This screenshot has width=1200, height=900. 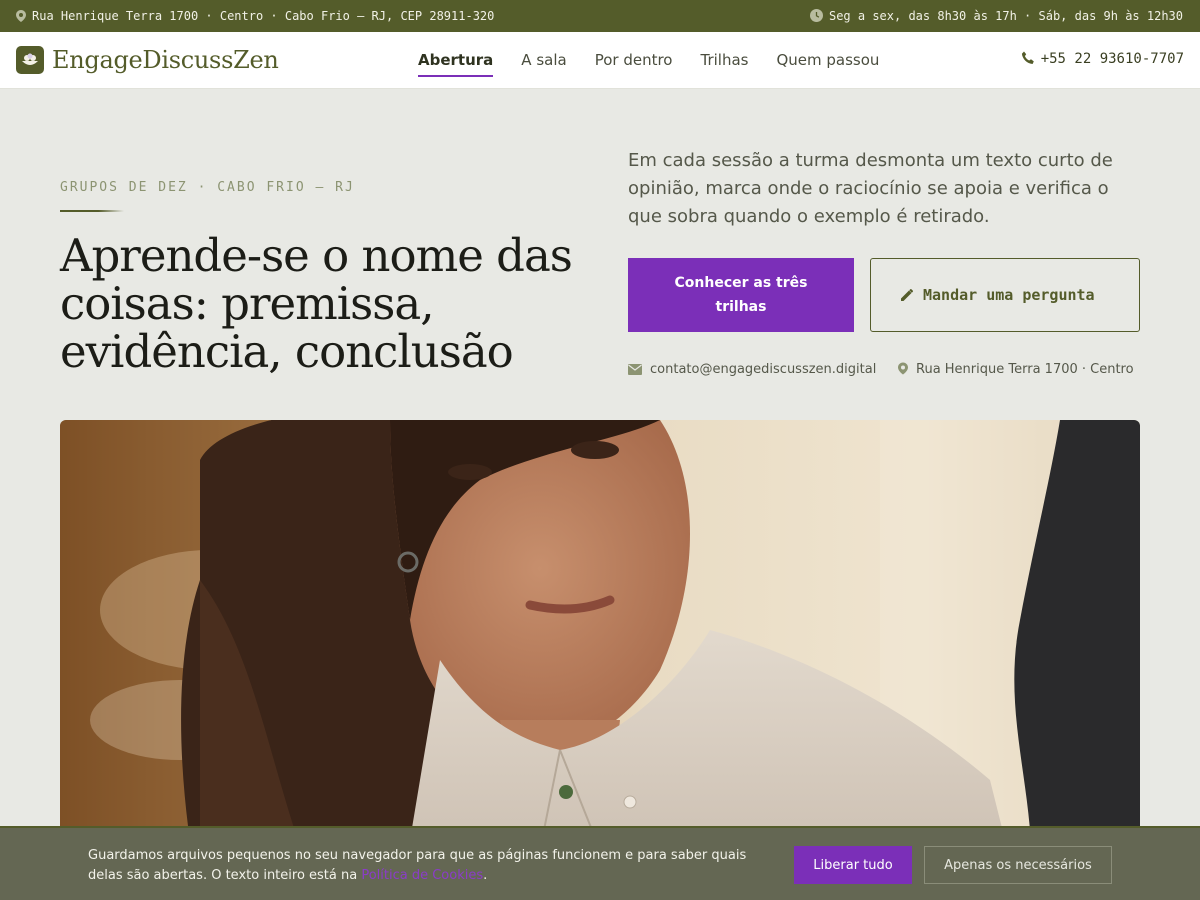 I want to click on necessary-cookies-button: Apenas os necessários, so click(x=1018, y=865).